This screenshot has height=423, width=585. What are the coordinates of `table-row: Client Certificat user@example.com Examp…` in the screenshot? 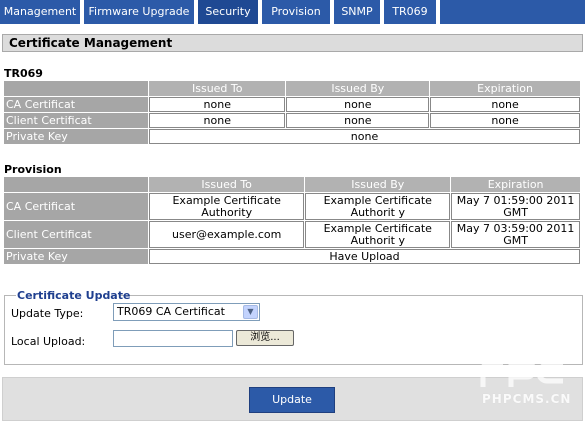 It's located at (292, 234).